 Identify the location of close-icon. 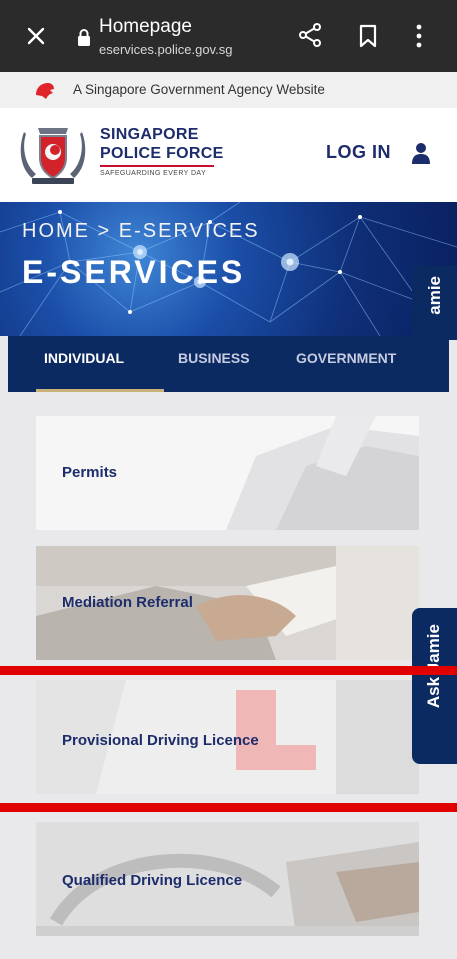
(36, 36).